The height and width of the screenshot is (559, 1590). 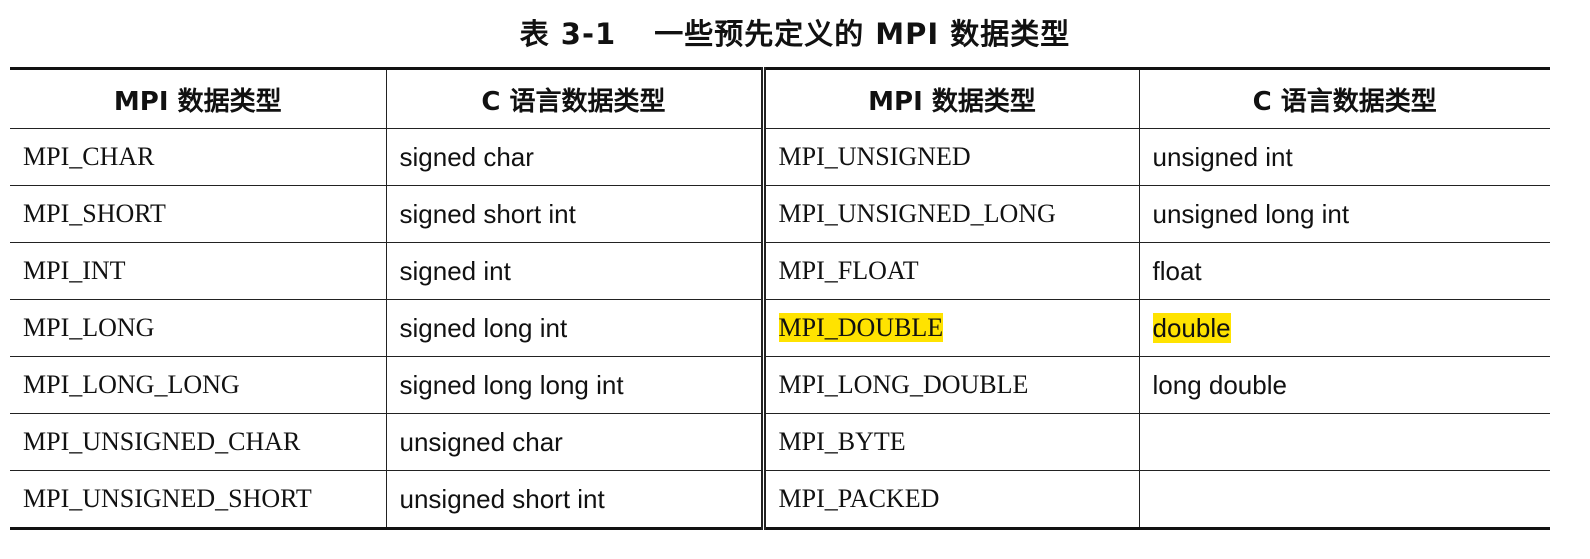 What do you see at coordinates (951, 271) in the screenshot?
I see `cell-mpi-type: MPI_FLOAT` at bounding box center [951, 271].